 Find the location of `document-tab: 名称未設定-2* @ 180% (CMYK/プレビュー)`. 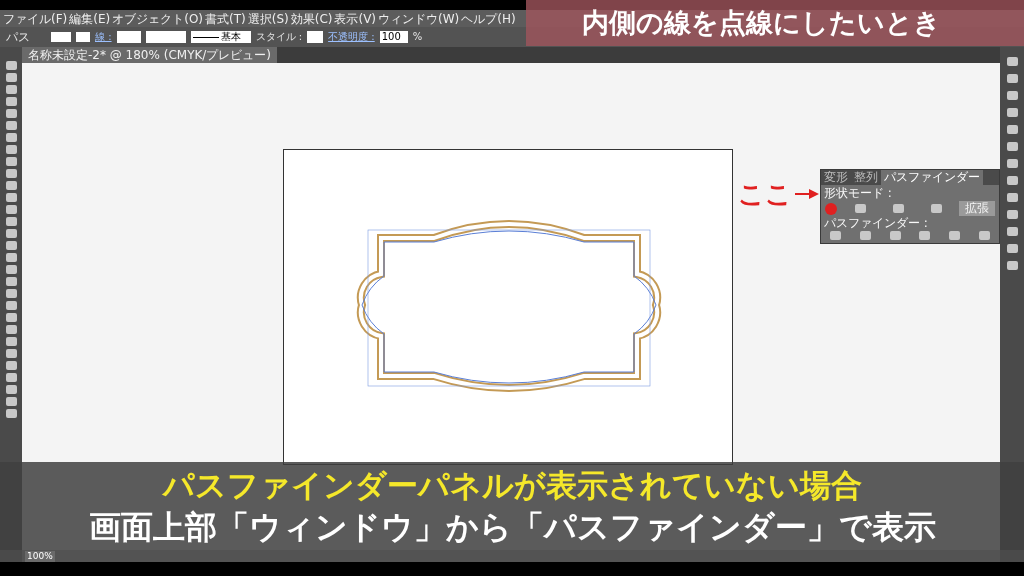

document-tab: 名称未設定-2* @ 180% (CMYK/プレビュー) is located at coordinates (150, 55).